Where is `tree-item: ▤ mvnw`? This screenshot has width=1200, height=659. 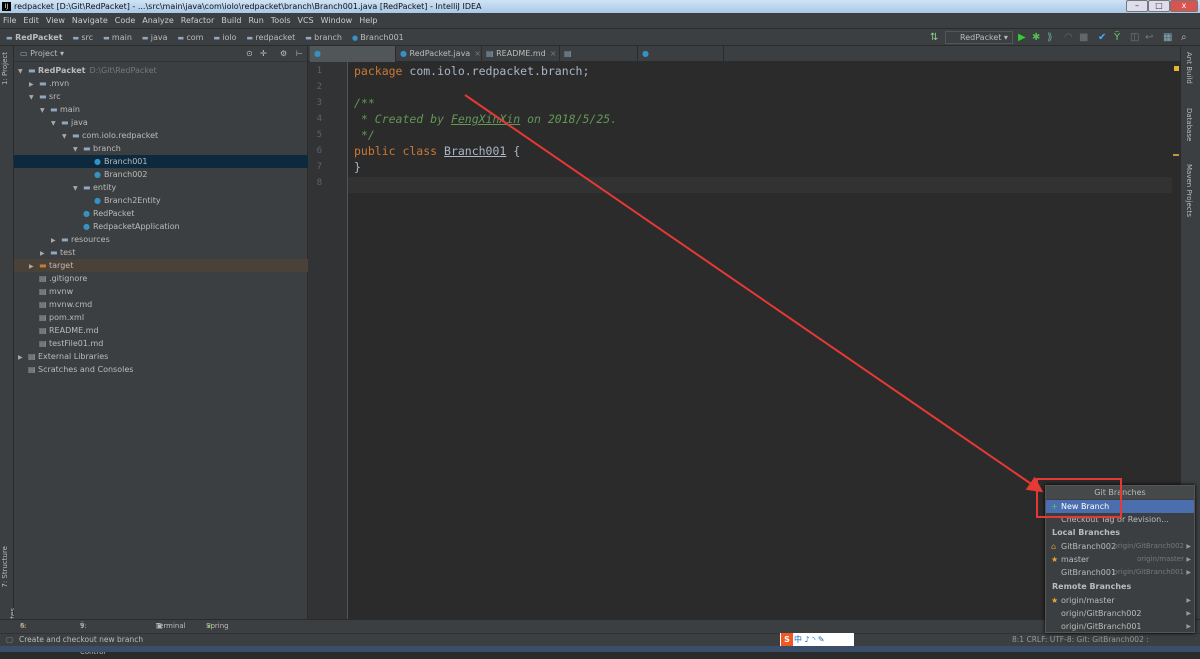
tree-item: ▤ mvnw is located at coordinates (161, 291).